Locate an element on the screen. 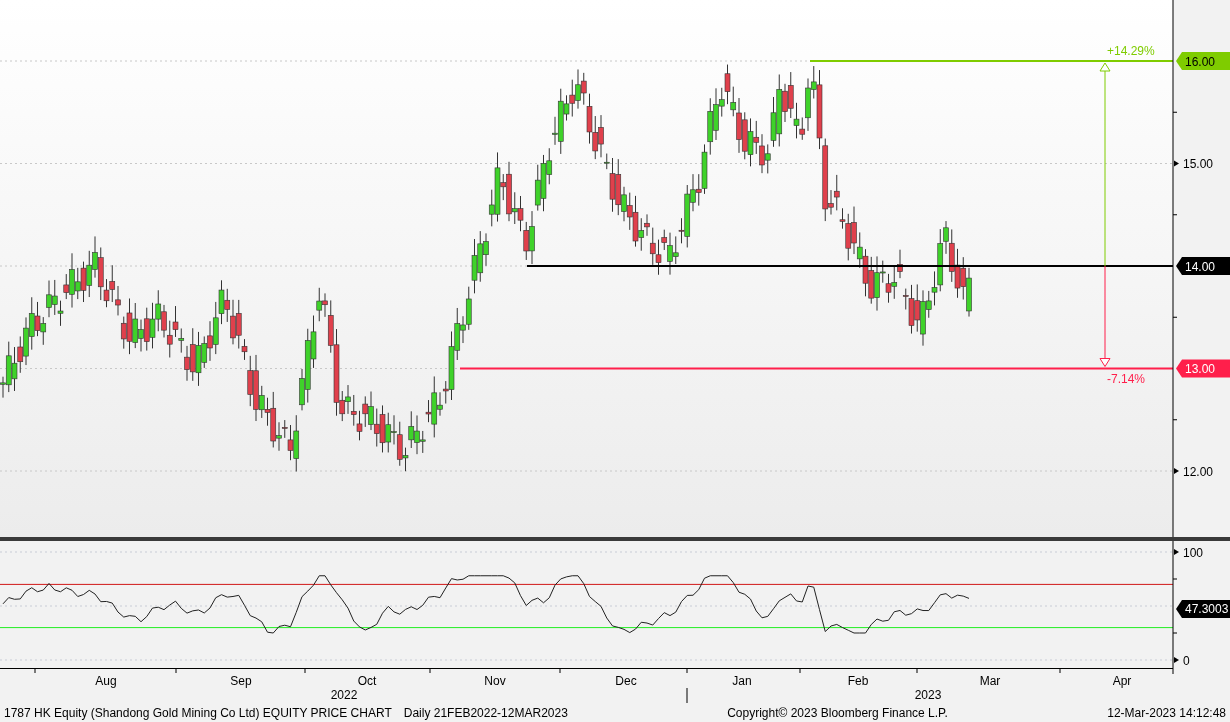  year-label: 2022 is located at coordinates (344, 695).